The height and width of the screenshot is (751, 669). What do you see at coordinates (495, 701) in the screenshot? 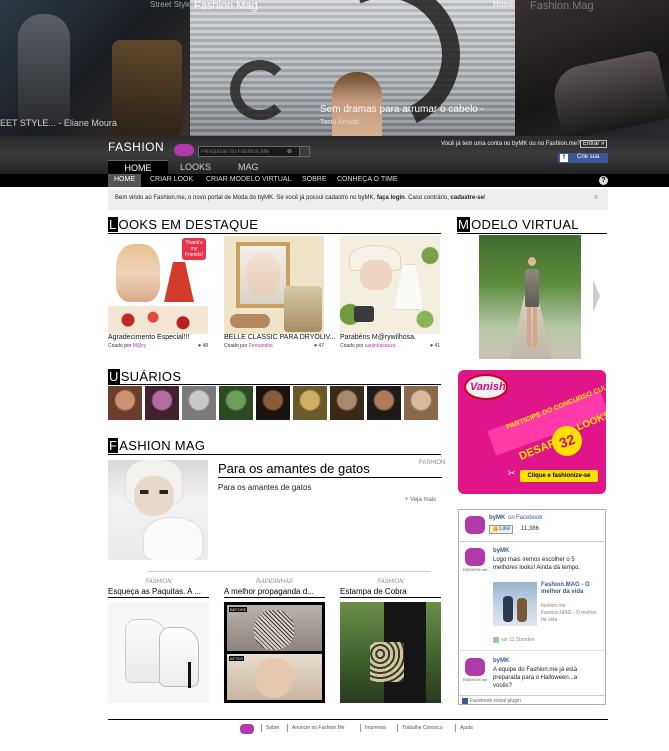
I see `fb-plugin-label: Facebook social plugin` at bounding box center [495, 701].